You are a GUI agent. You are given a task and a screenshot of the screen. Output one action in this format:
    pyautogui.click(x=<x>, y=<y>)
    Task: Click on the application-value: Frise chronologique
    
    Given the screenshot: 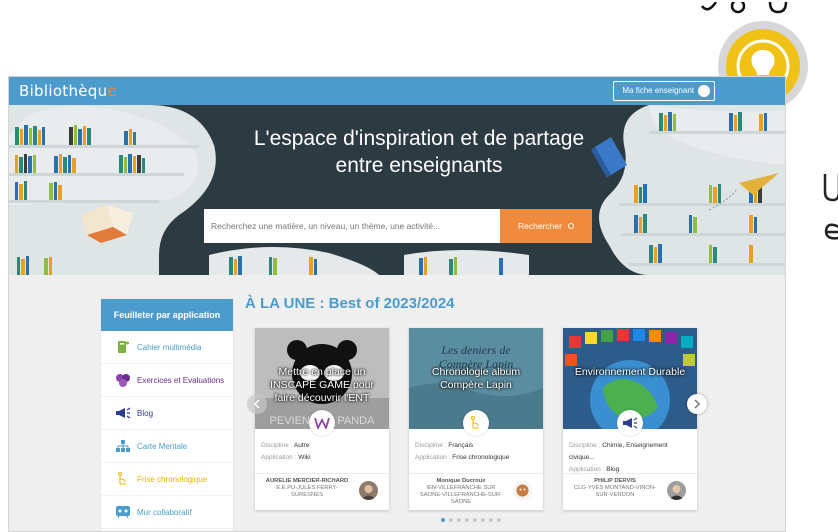 What is the action you would take?
    pyautogui.click(x=481, y=457)
    